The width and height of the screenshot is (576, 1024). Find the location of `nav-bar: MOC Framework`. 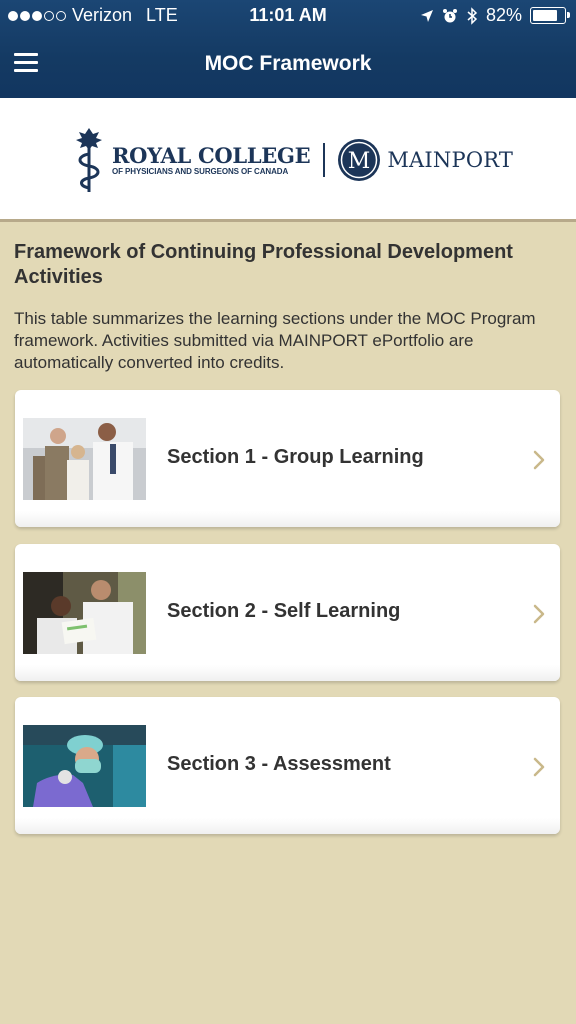

nav-bar: MOC Framework is located at coordinates (288, 65).